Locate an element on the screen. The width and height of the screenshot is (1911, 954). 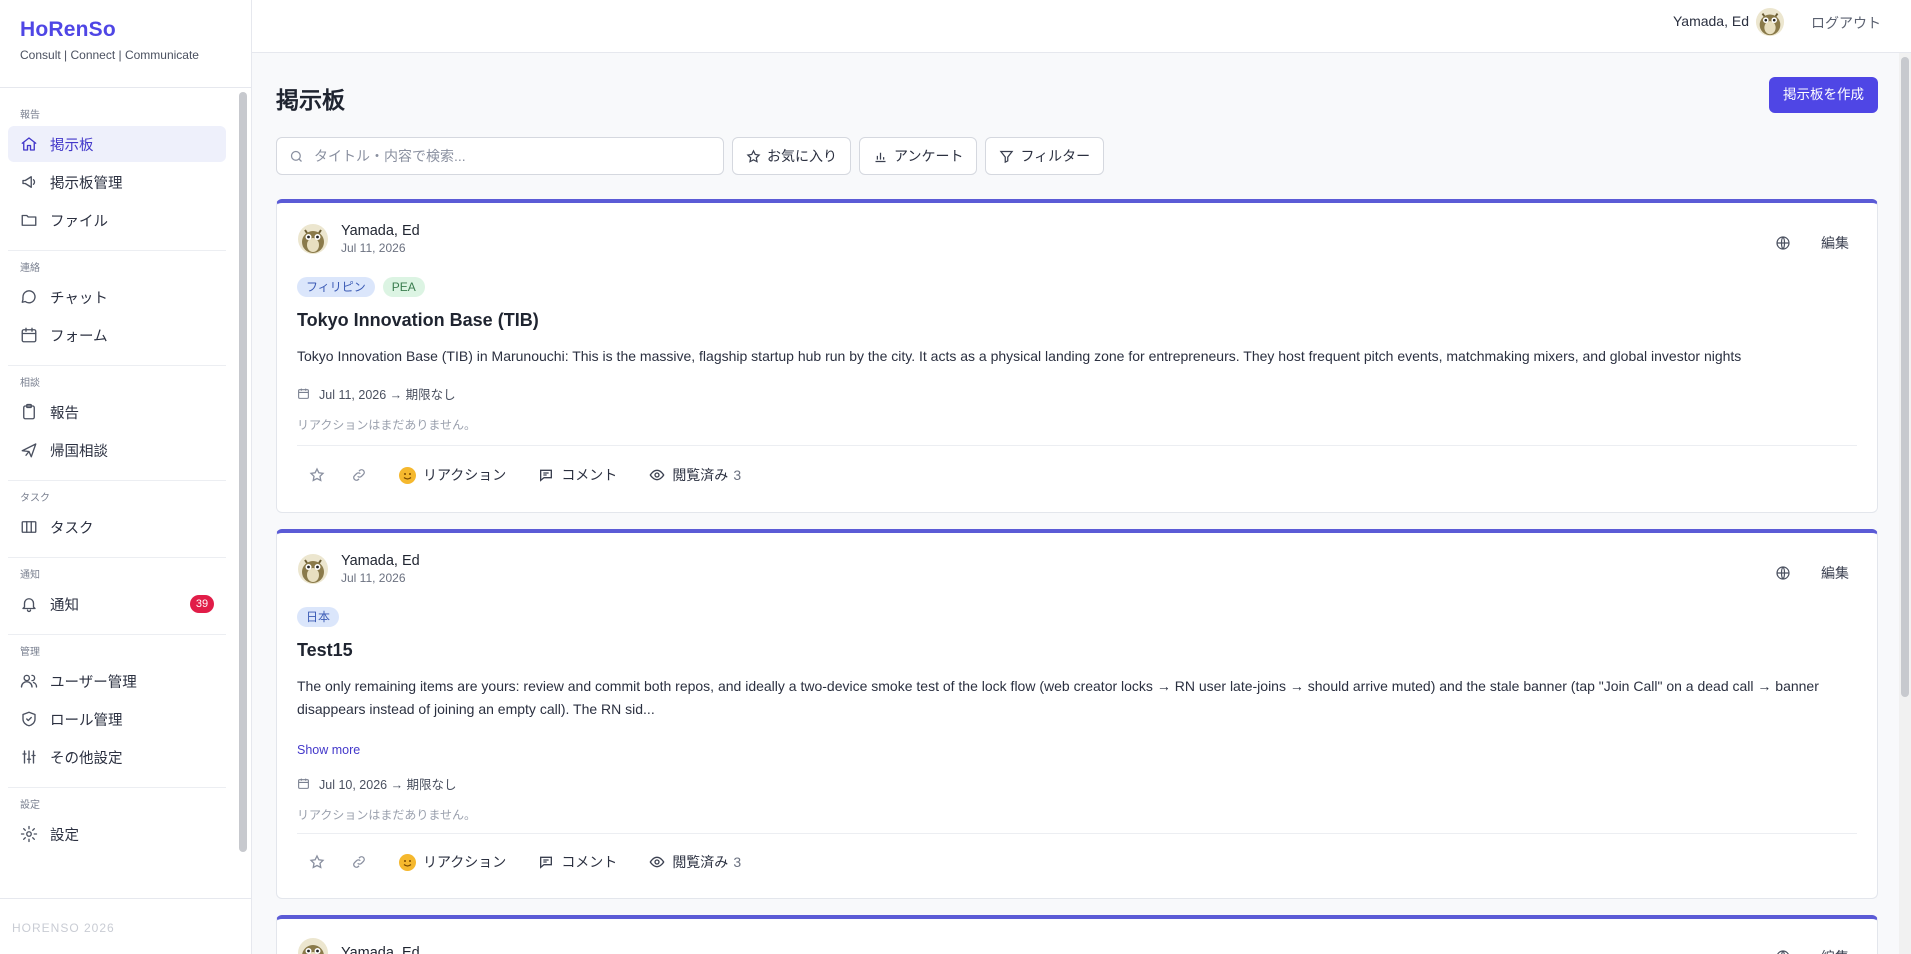
sidebar-footer: HORENSO 2026 is located at coordinates (125, 926).